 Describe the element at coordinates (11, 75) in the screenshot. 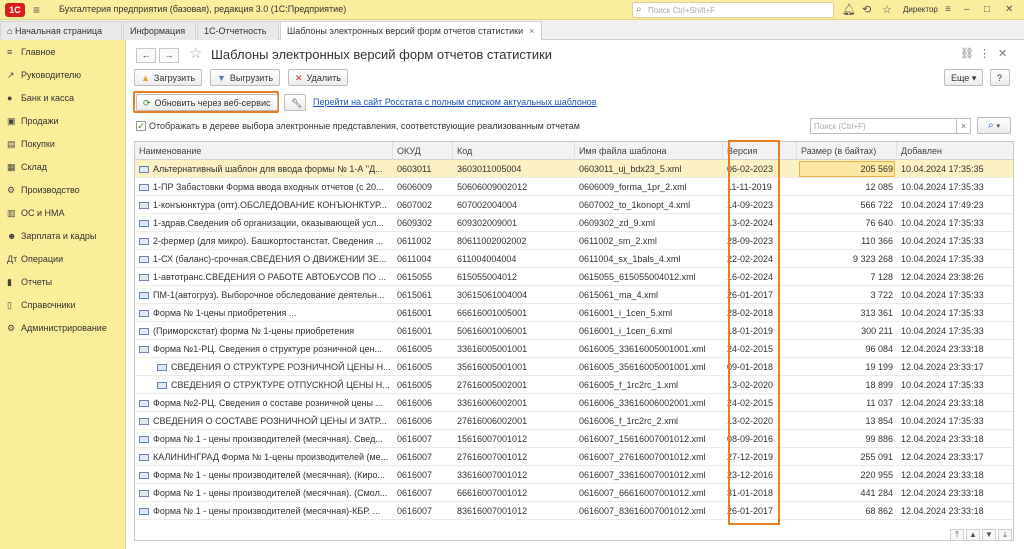

I see `trend-icon: ↗` at that location.